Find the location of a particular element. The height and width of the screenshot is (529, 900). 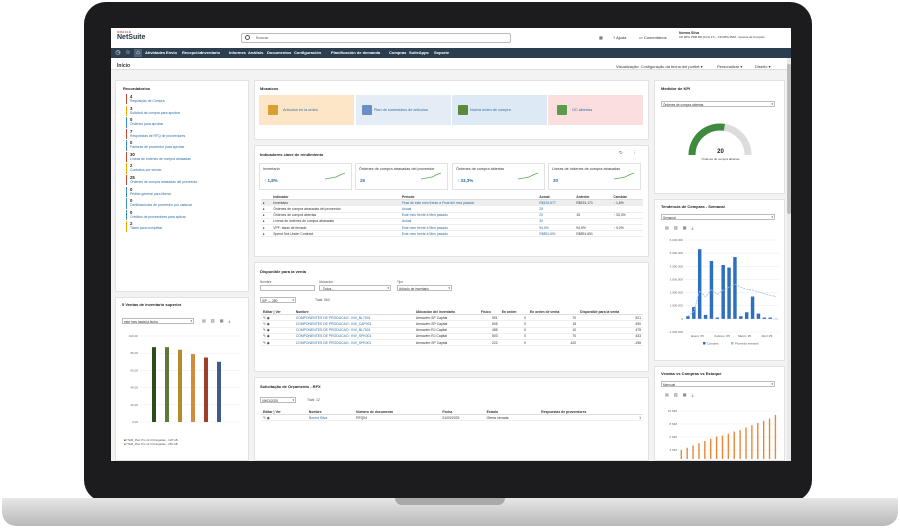

nav-item: Soporte is located at coordinates (441, 52).